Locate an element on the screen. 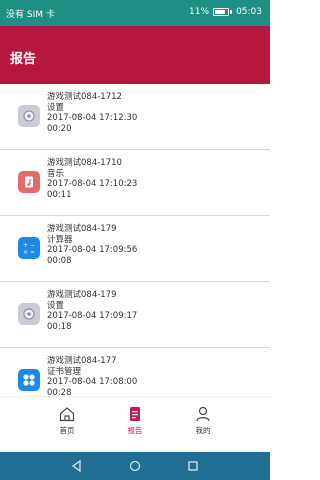  report-datetime: 2017-08-04 17:09:56 is located at coordinates (92, 250).